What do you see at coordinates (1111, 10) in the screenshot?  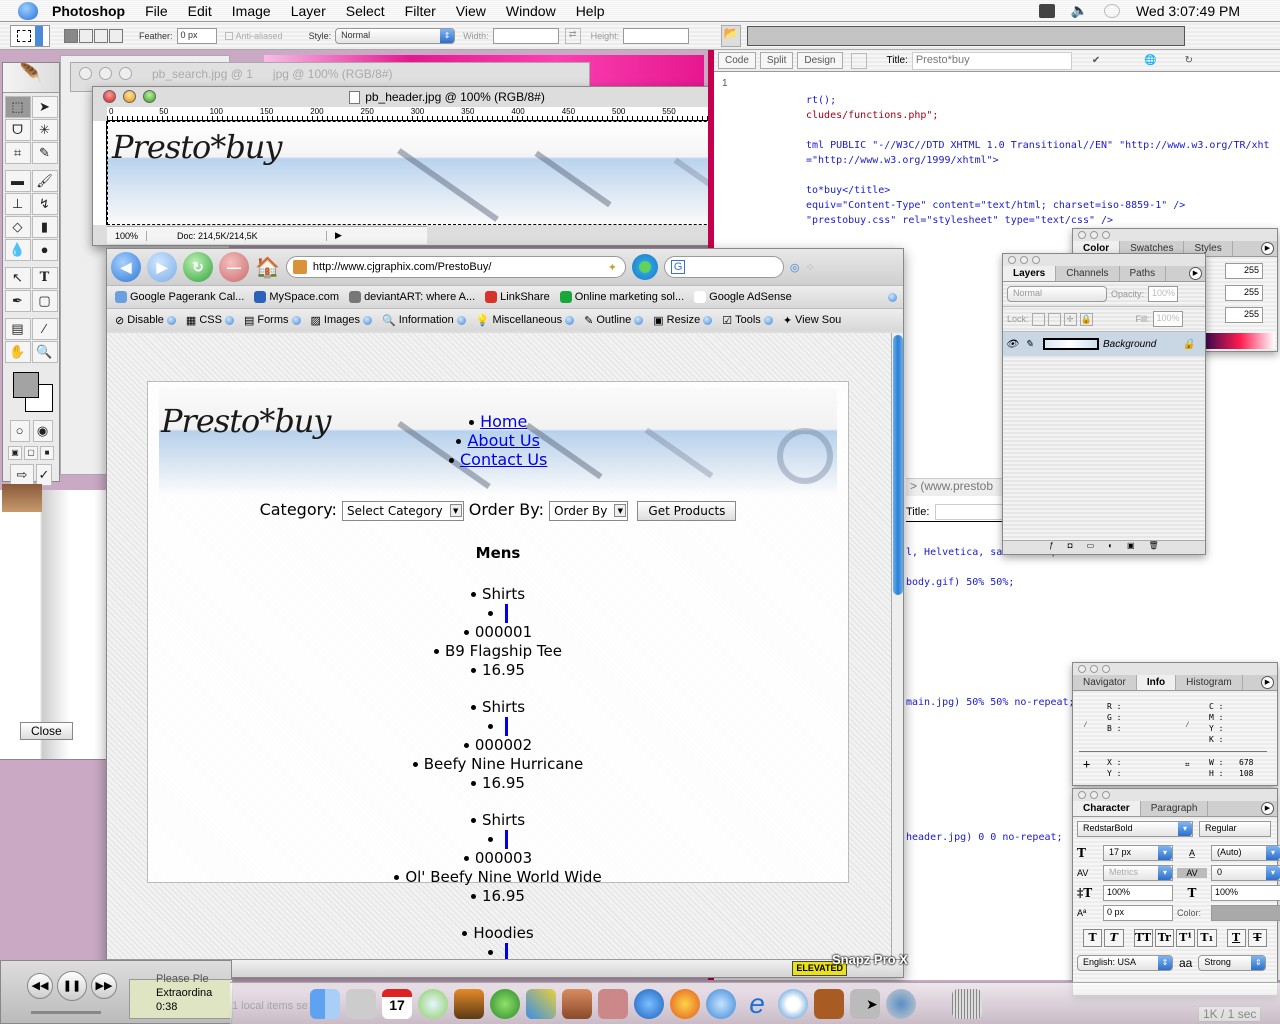 I see `speech-bubble-icon` at bounding box center [1111, 10].